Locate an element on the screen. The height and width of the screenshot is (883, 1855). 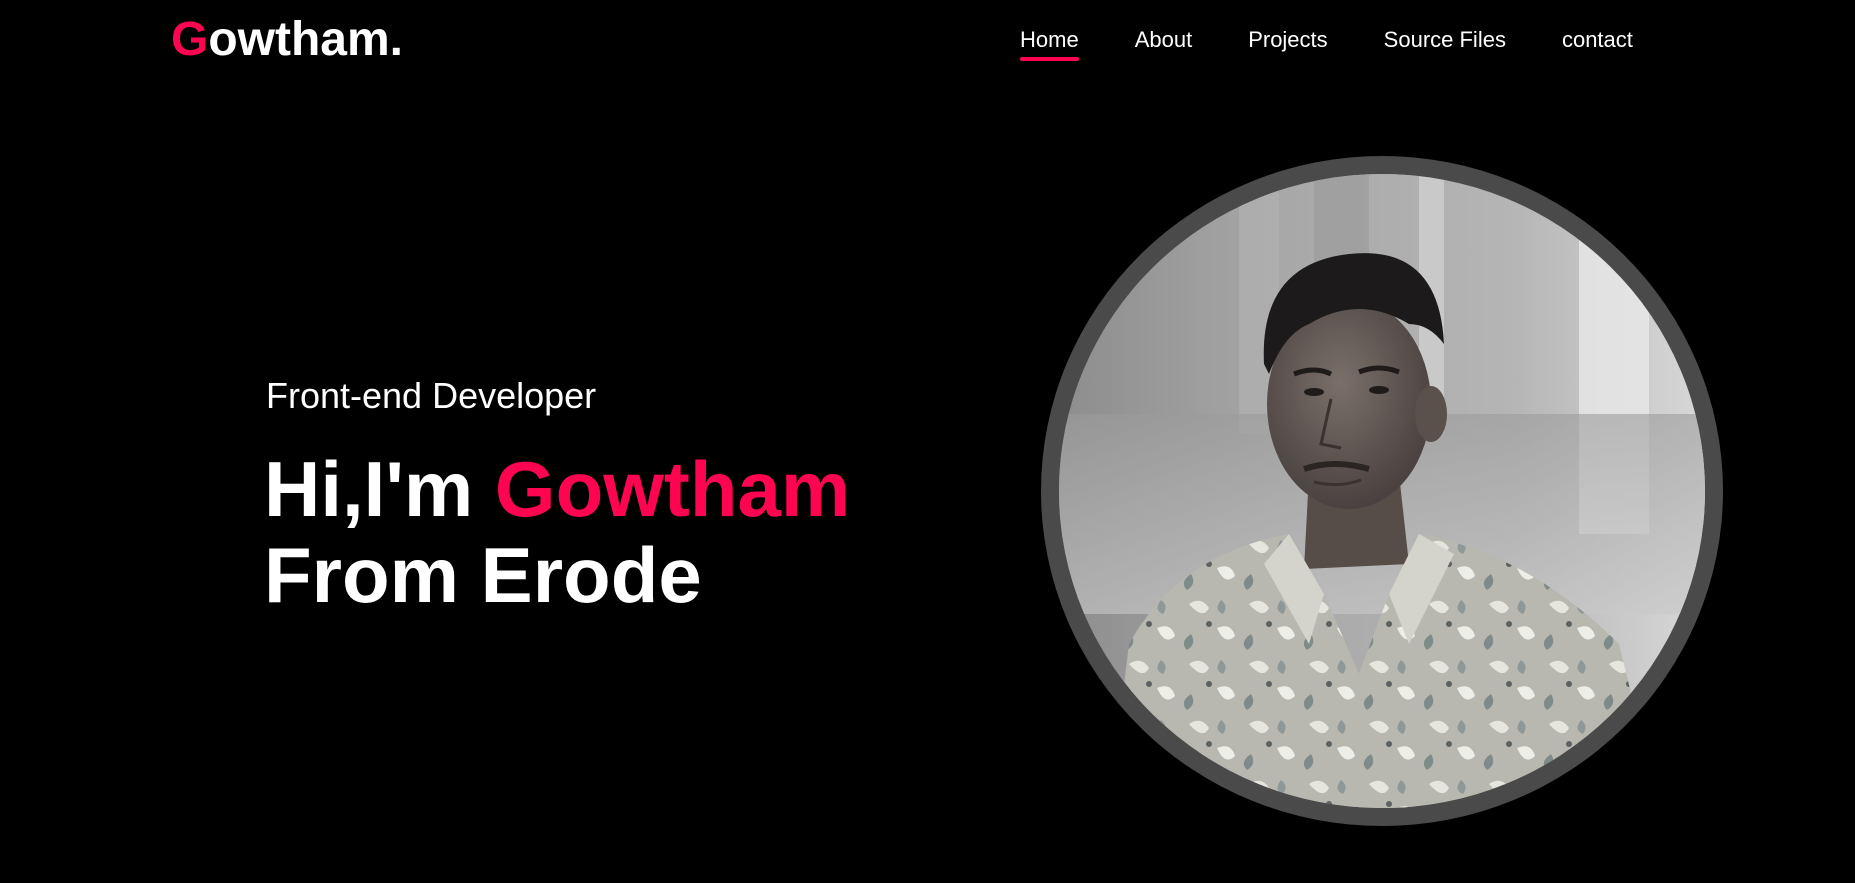
hero-name: Gowtham is located at coordinates (672, 489).